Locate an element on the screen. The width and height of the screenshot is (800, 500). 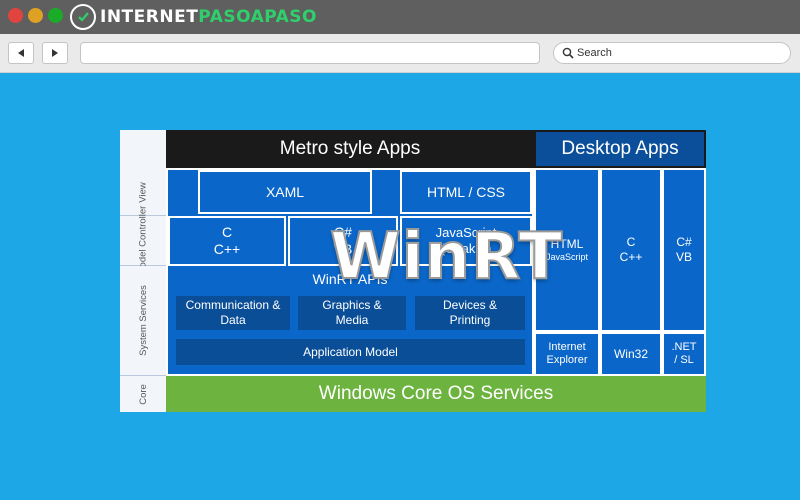
desktop-c-cpp-box: C C++ is located at coordinates (631, 250).